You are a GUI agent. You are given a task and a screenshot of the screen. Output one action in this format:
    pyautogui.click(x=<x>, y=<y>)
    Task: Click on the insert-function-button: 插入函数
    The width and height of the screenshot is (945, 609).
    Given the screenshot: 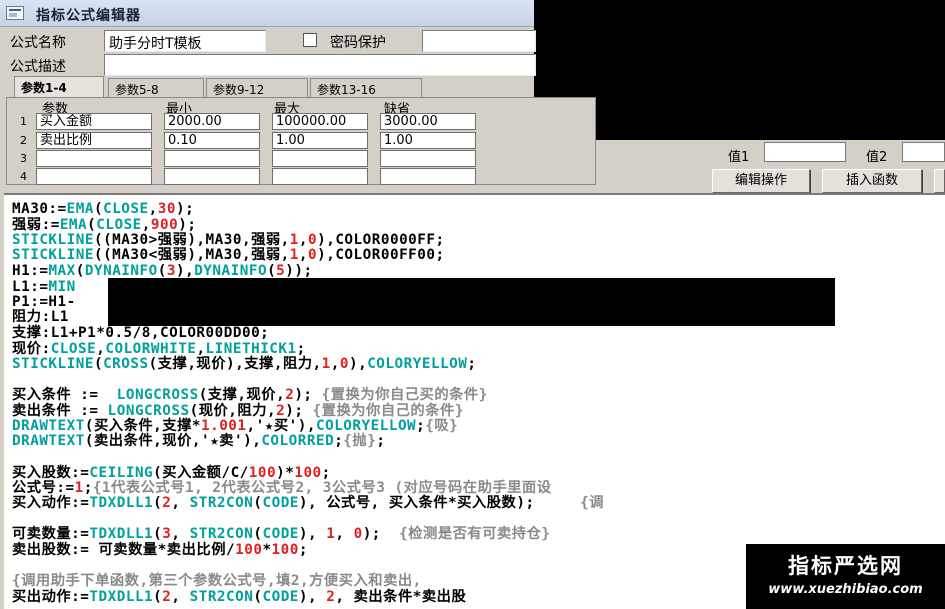 What is the action you would take?
    pyautogui.click(x=872, y=181)
    